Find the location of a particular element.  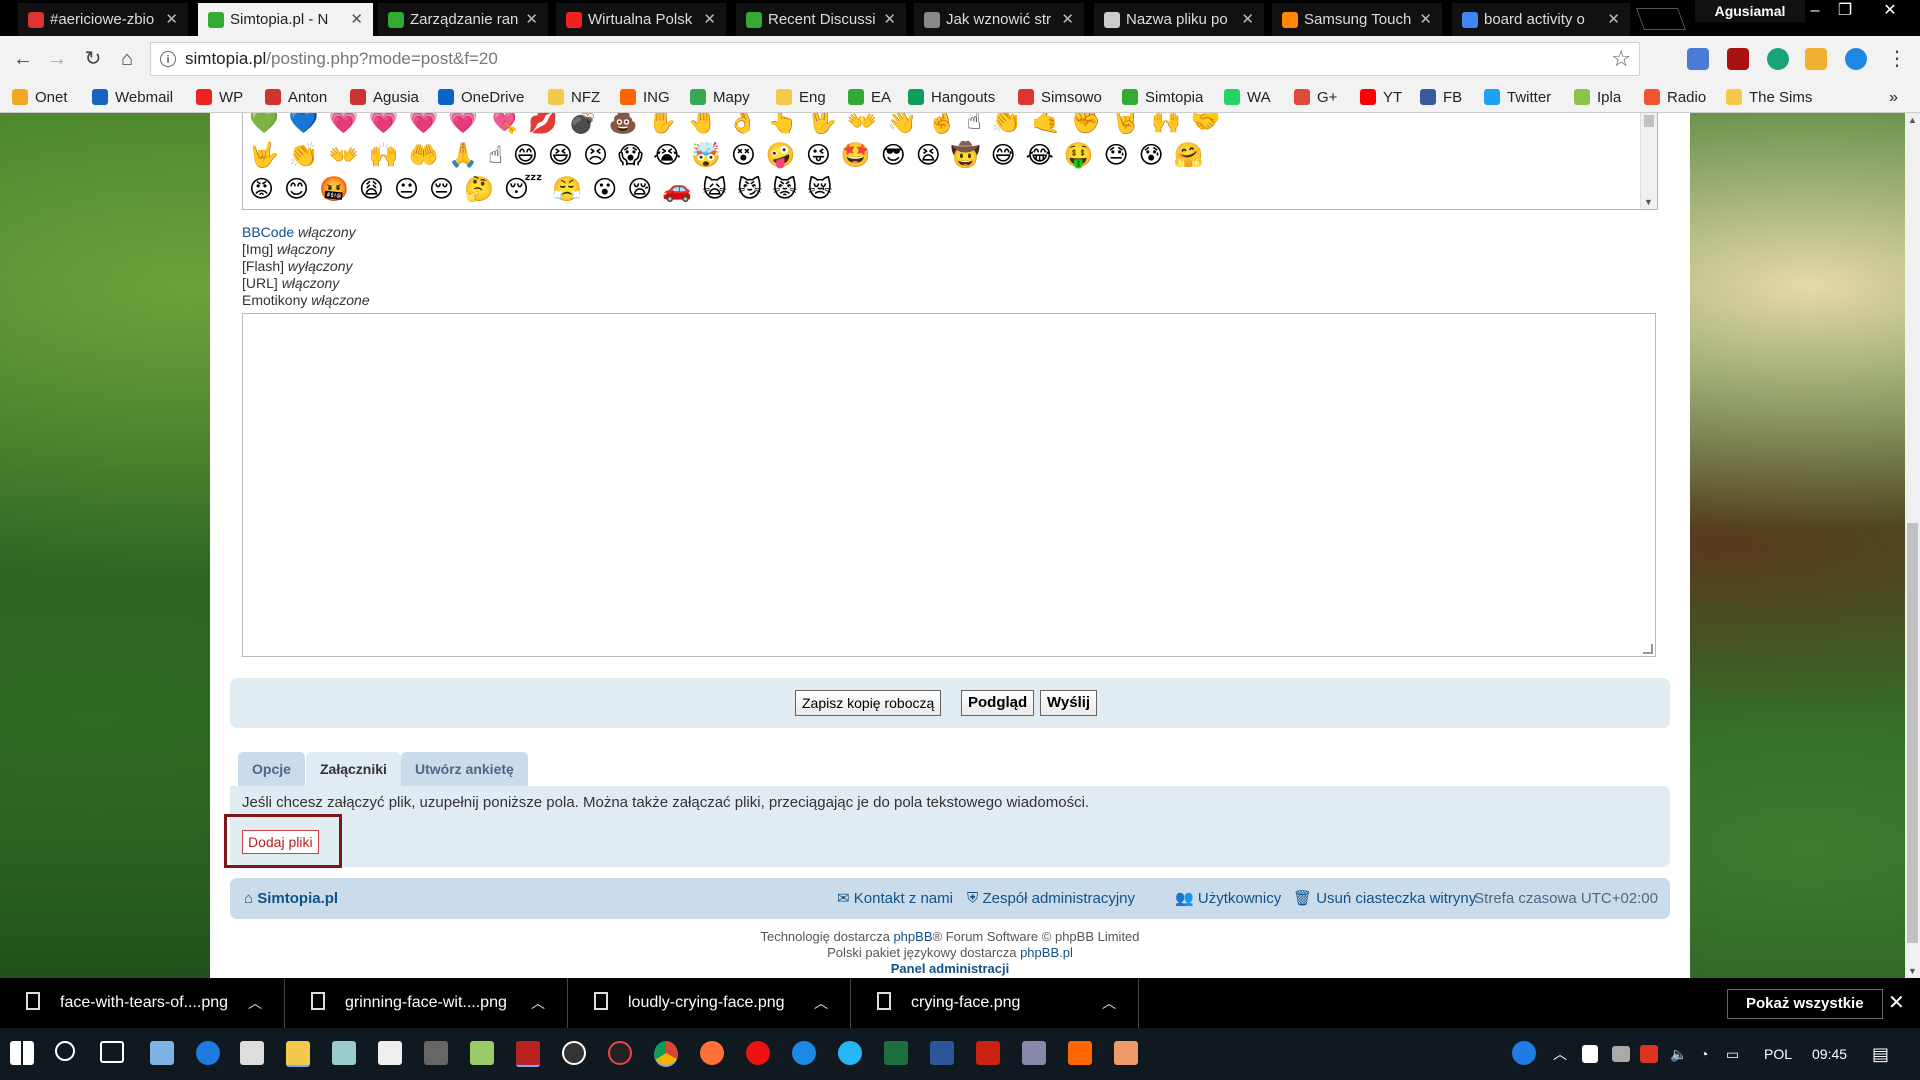

smilies-scrollbar: ▼ is located at coordinates (1648, 161).